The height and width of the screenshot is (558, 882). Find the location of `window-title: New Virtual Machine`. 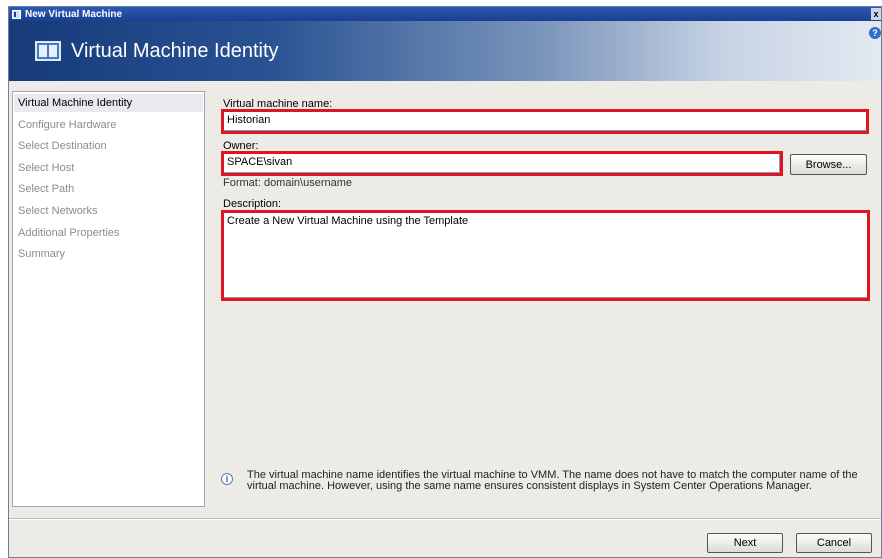

window-title: New Virtual Machine is located at coordinates (74, 14).